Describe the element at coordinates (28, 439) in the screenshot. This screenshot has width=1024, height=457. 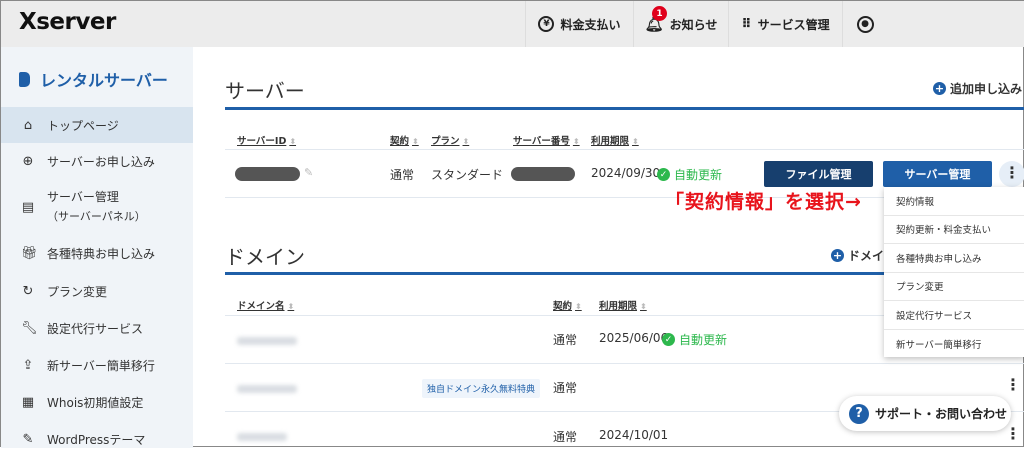
I see `edit-icon: ✎` at that location.